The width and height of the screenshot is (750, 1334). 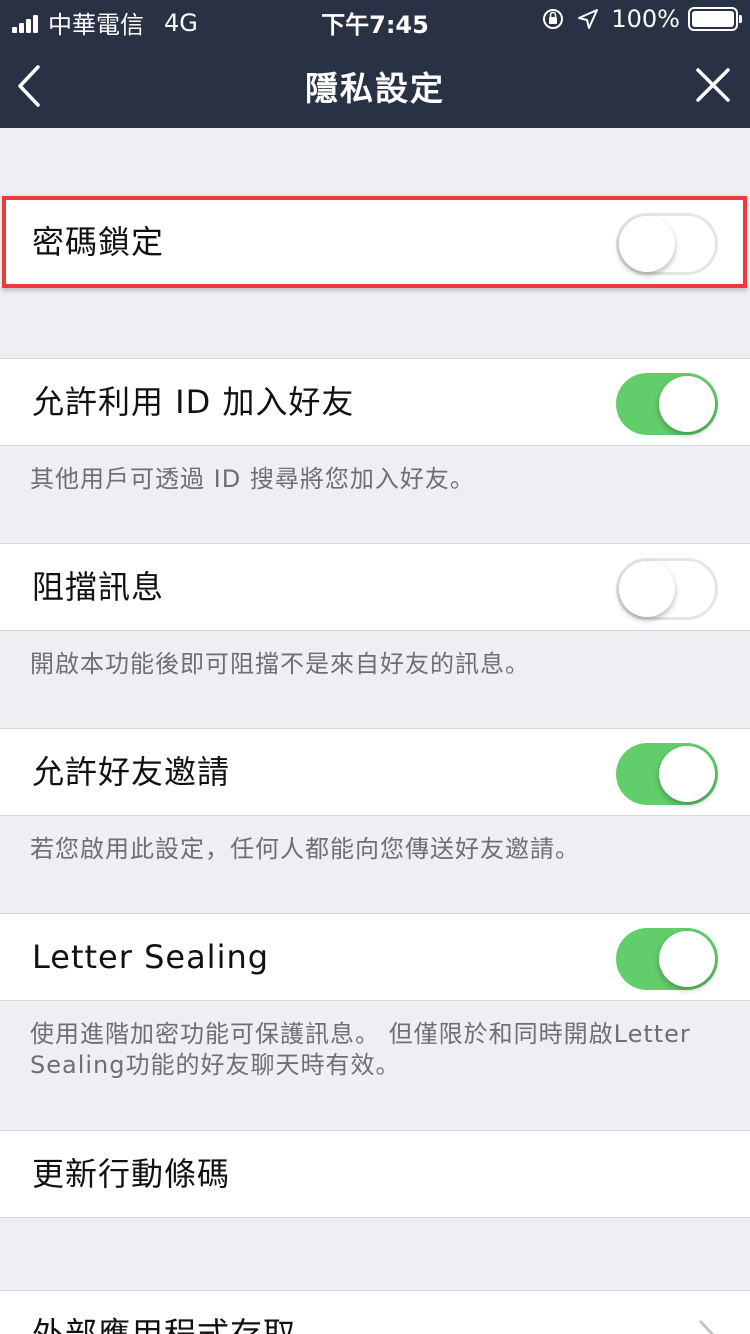 I want to click on close-icon, so click(x=713, y=85).